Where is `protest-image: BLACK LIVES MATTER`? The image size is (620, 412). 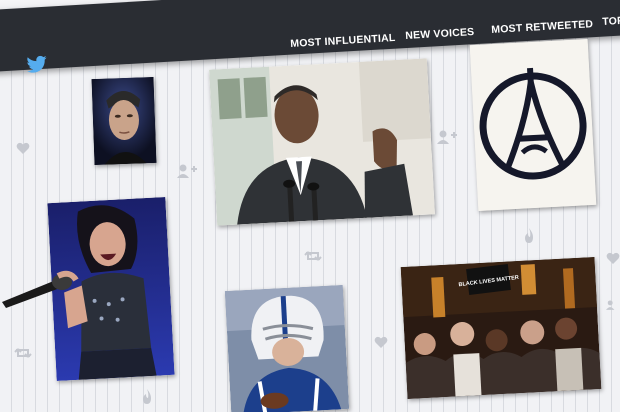
protest-image: BLACK LIVES MATTER is located at coordinates (501, 328).